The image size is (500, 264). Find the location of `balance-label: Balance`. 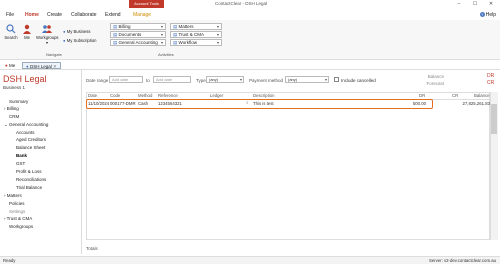

balance-label: Balance is located at coordinates (435, 76).